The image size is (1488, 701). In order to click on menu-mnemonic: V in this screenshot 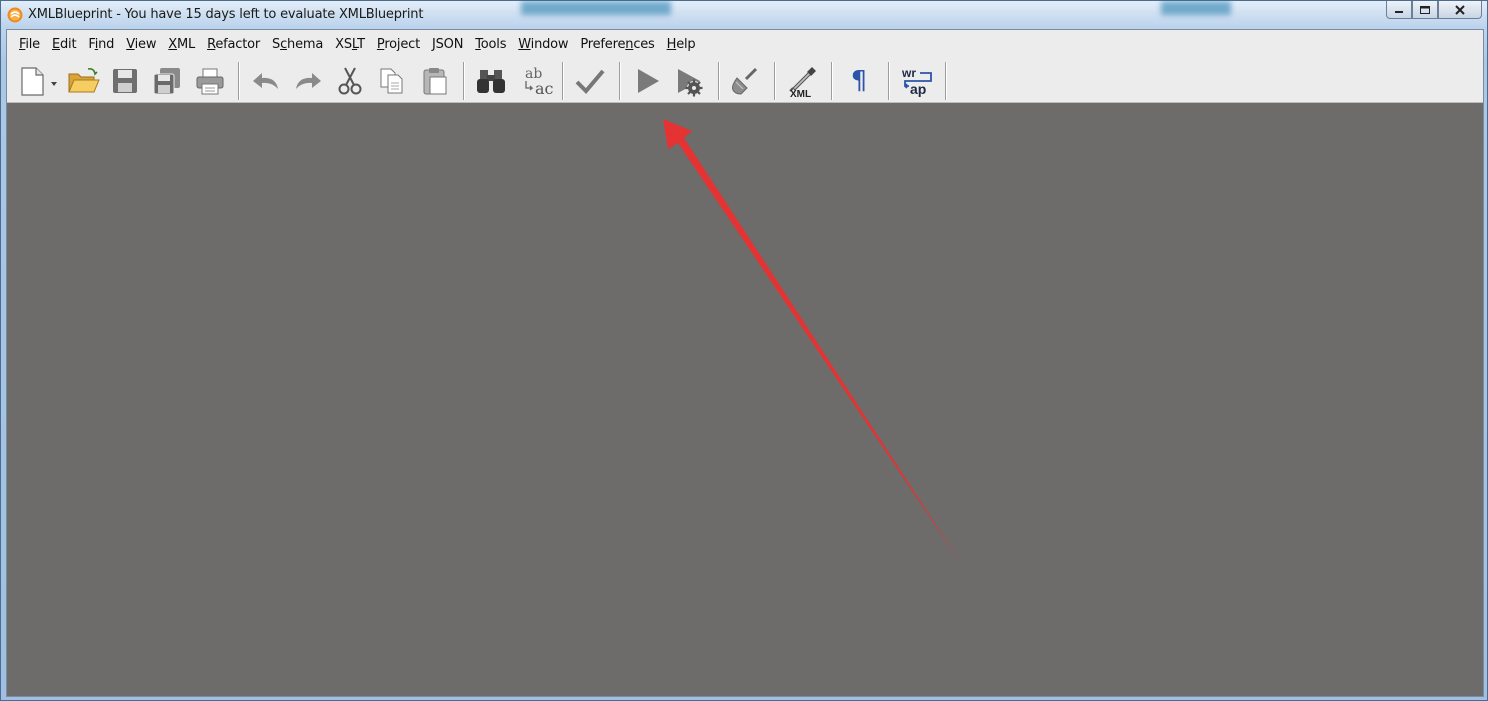, I will do `click(130, 44)`.